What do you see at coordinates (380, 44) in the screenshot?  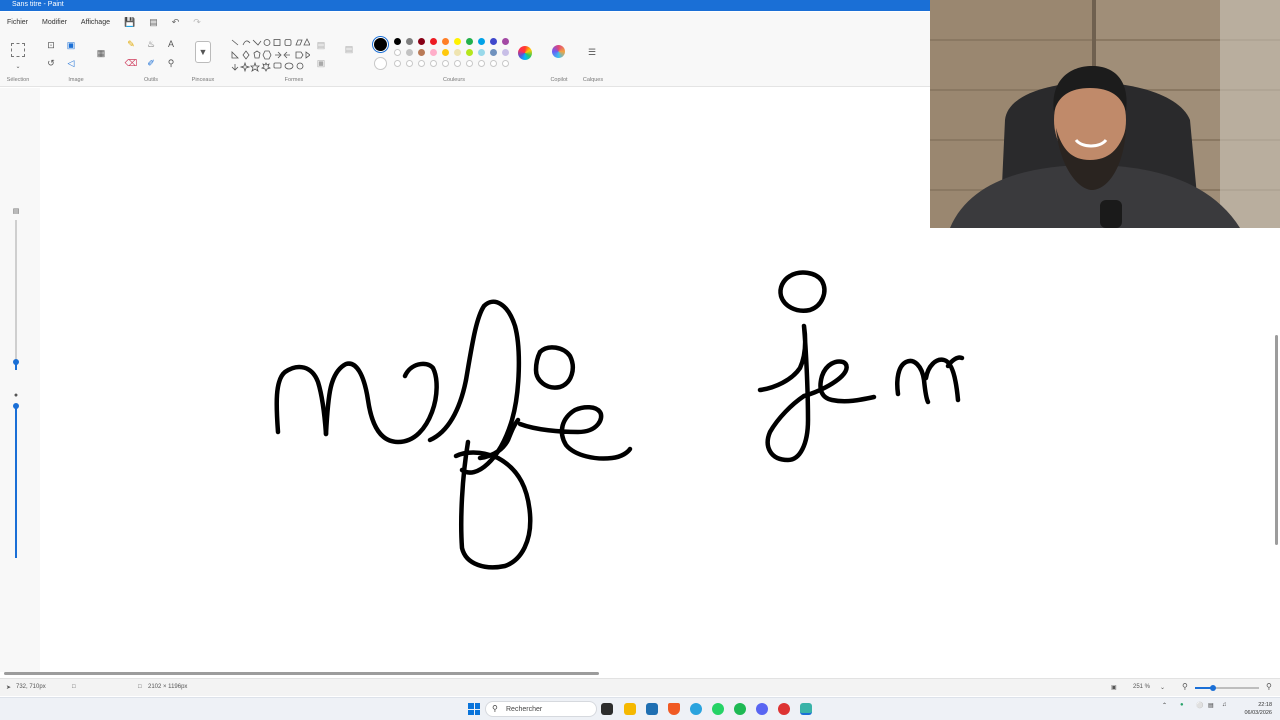 I see `primary-color-swatch` at bounding box center [380, 44].